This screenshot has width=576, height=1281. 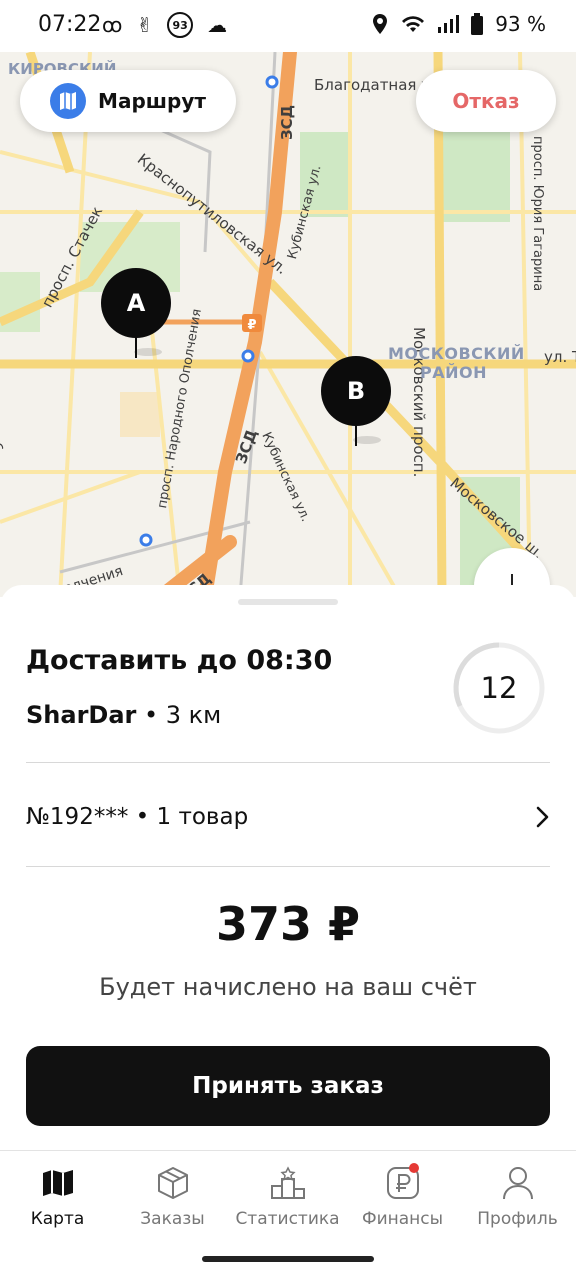 I want to click on nav-label: Финансы, so click(x=402, y=1219).